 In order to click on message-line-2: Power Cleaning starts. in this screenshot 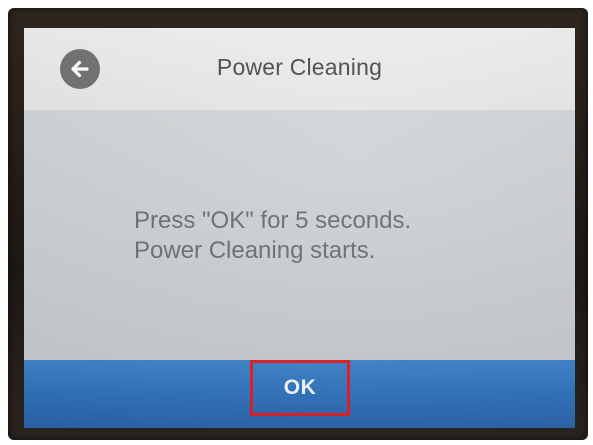, I will do `click(255, 250)`.